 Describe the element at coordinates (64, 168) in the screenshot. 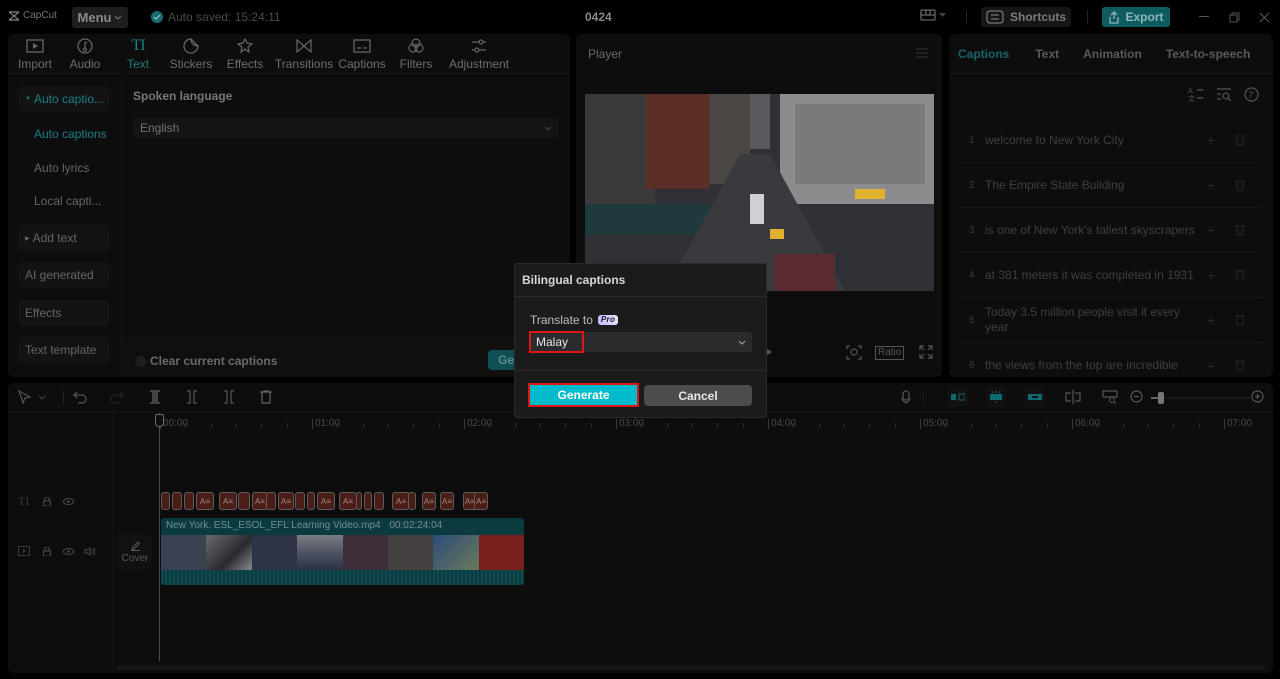

I see `subnav-auto-lyrics: Auto lyrics` at that location.